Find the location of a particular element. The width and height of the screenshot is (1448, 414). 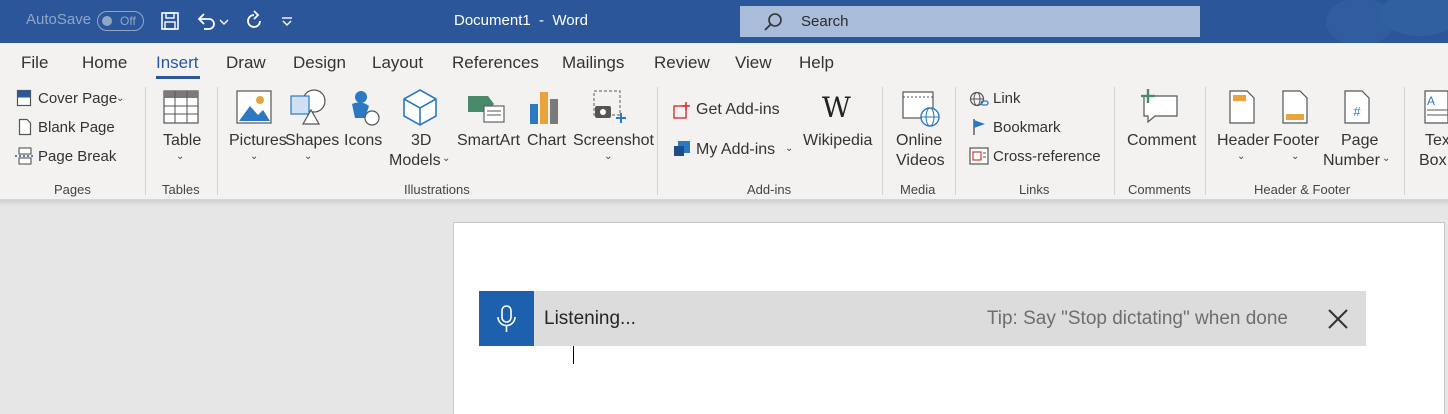

group-label-media: Media is located at coordinates (918, 189).